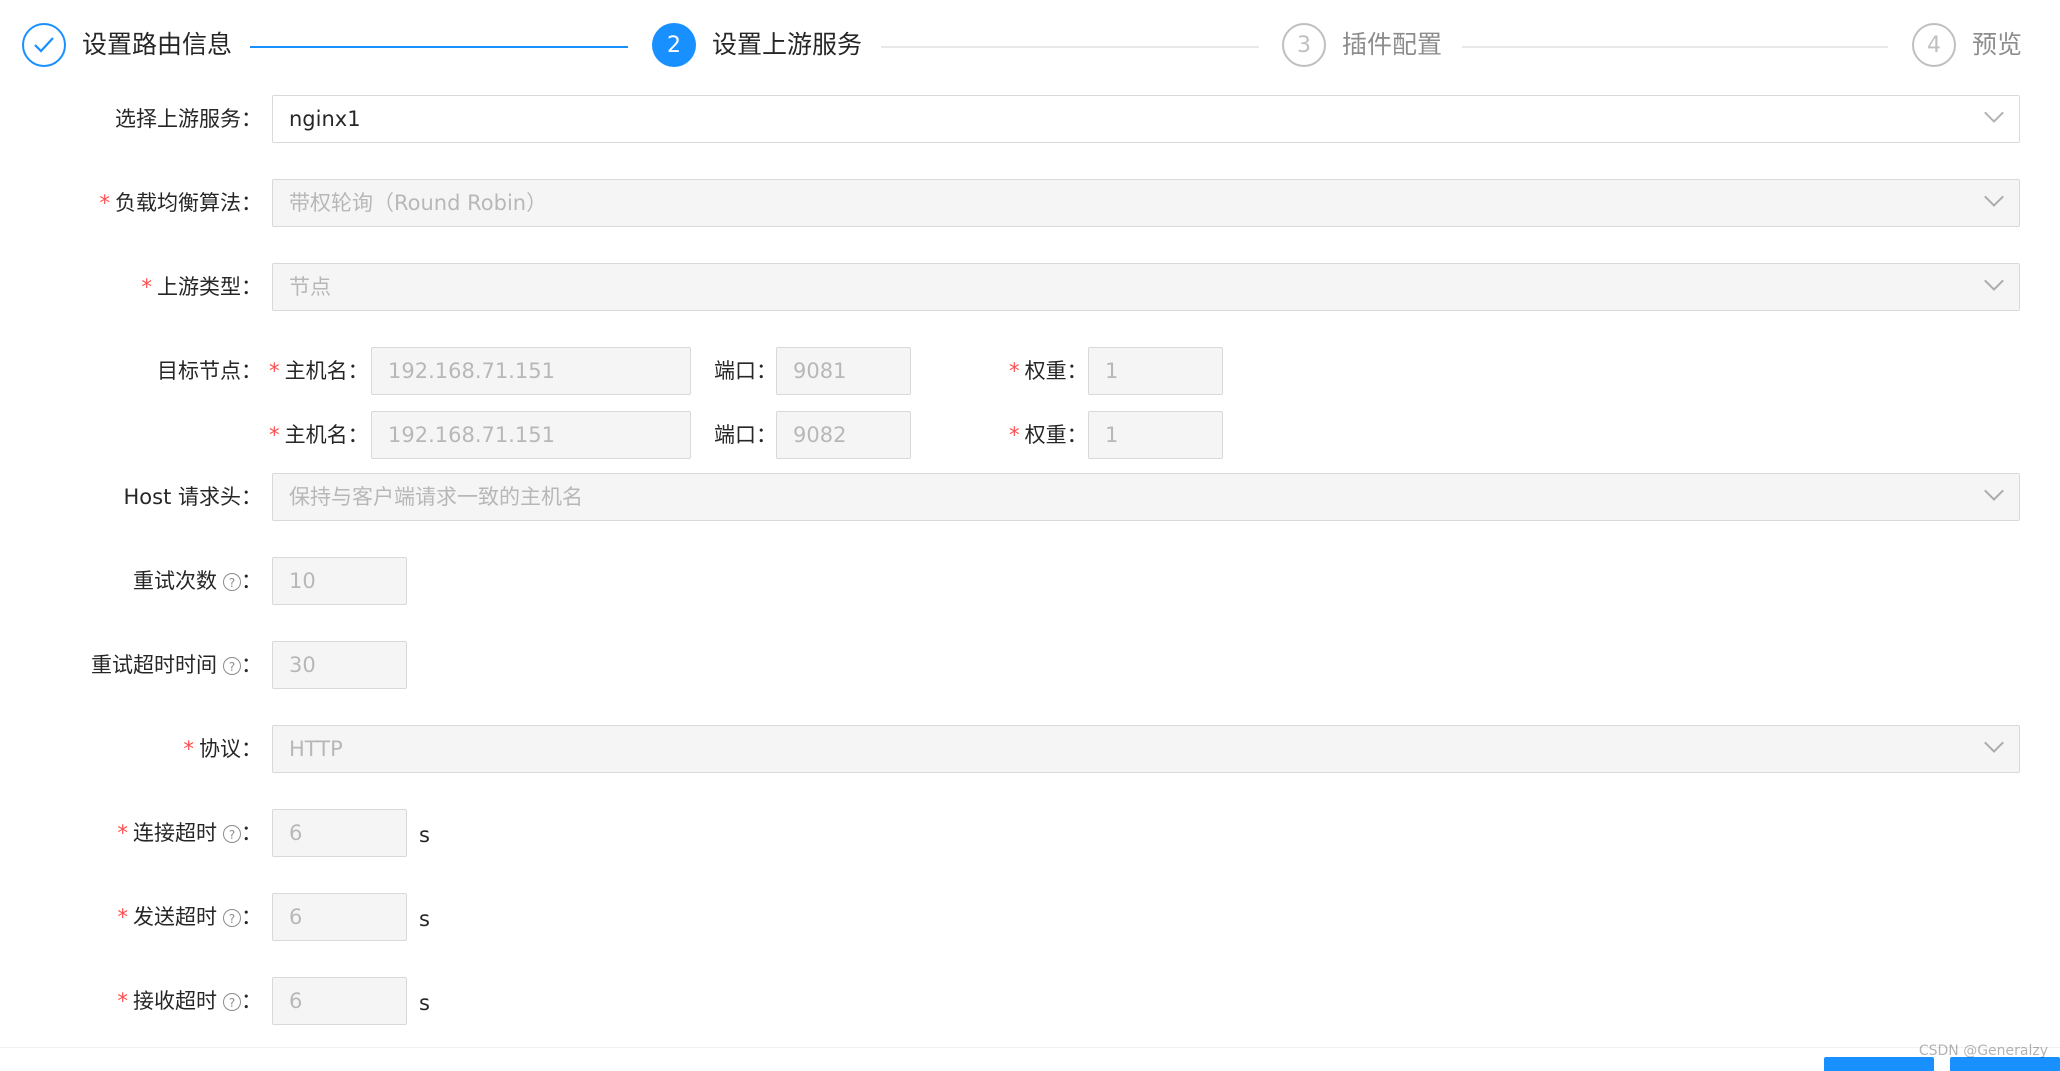  I want to click on step-3-number: 3, so click(1304, 45).